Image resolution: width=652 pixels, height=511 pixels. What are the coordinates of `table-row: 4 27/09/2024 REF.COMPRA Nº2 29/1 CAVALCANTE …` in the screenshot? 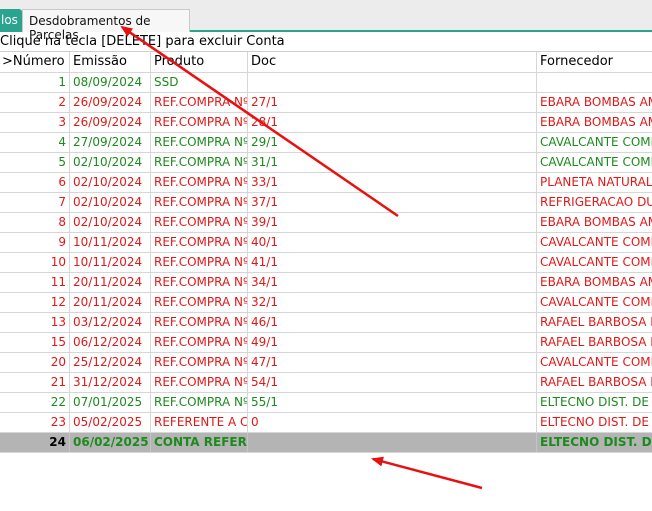 It's located at (326, 143).